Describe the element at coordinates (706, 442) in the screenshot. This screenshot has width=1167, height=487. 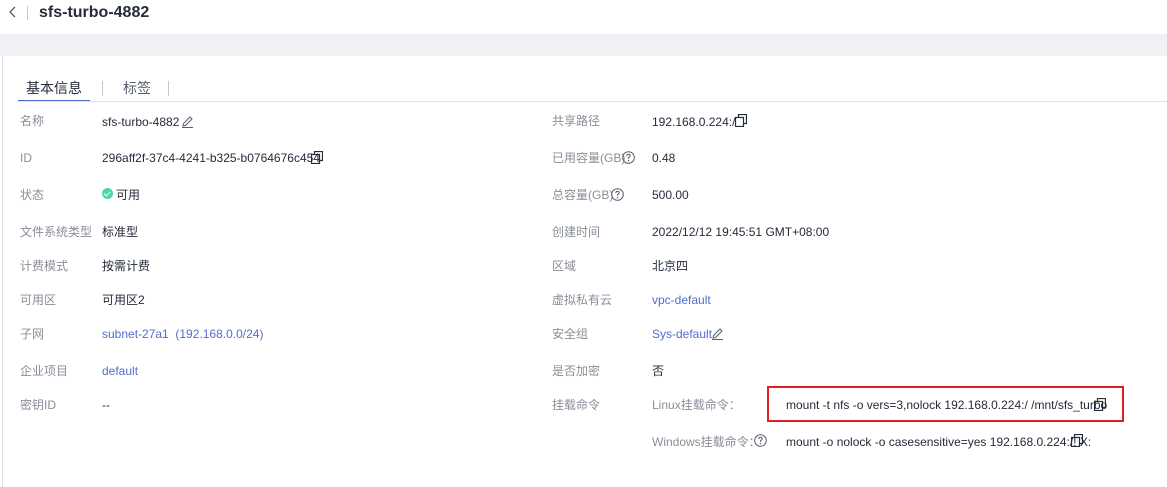
I see `windows-mount-label: Windows挂载命令：` at that location.